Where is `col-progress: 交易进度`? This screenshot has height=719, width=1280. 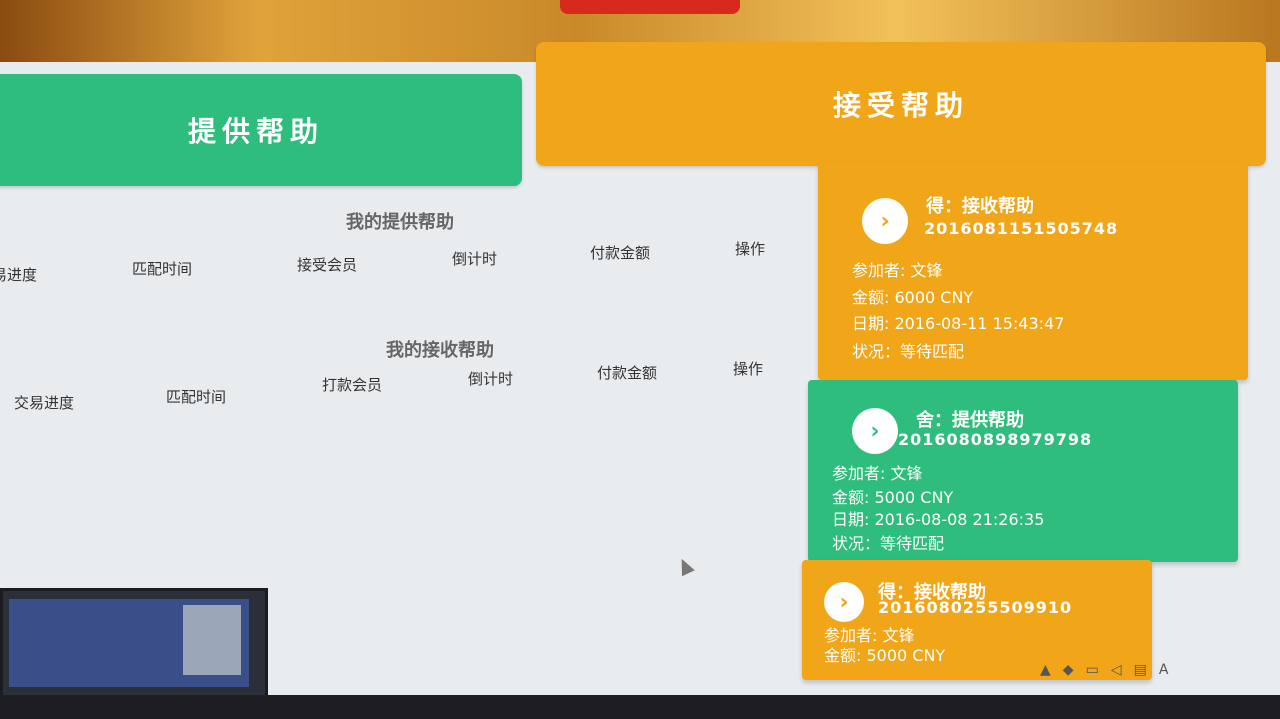
col-progress: 交易进度 is located at coordinates (44, 403).